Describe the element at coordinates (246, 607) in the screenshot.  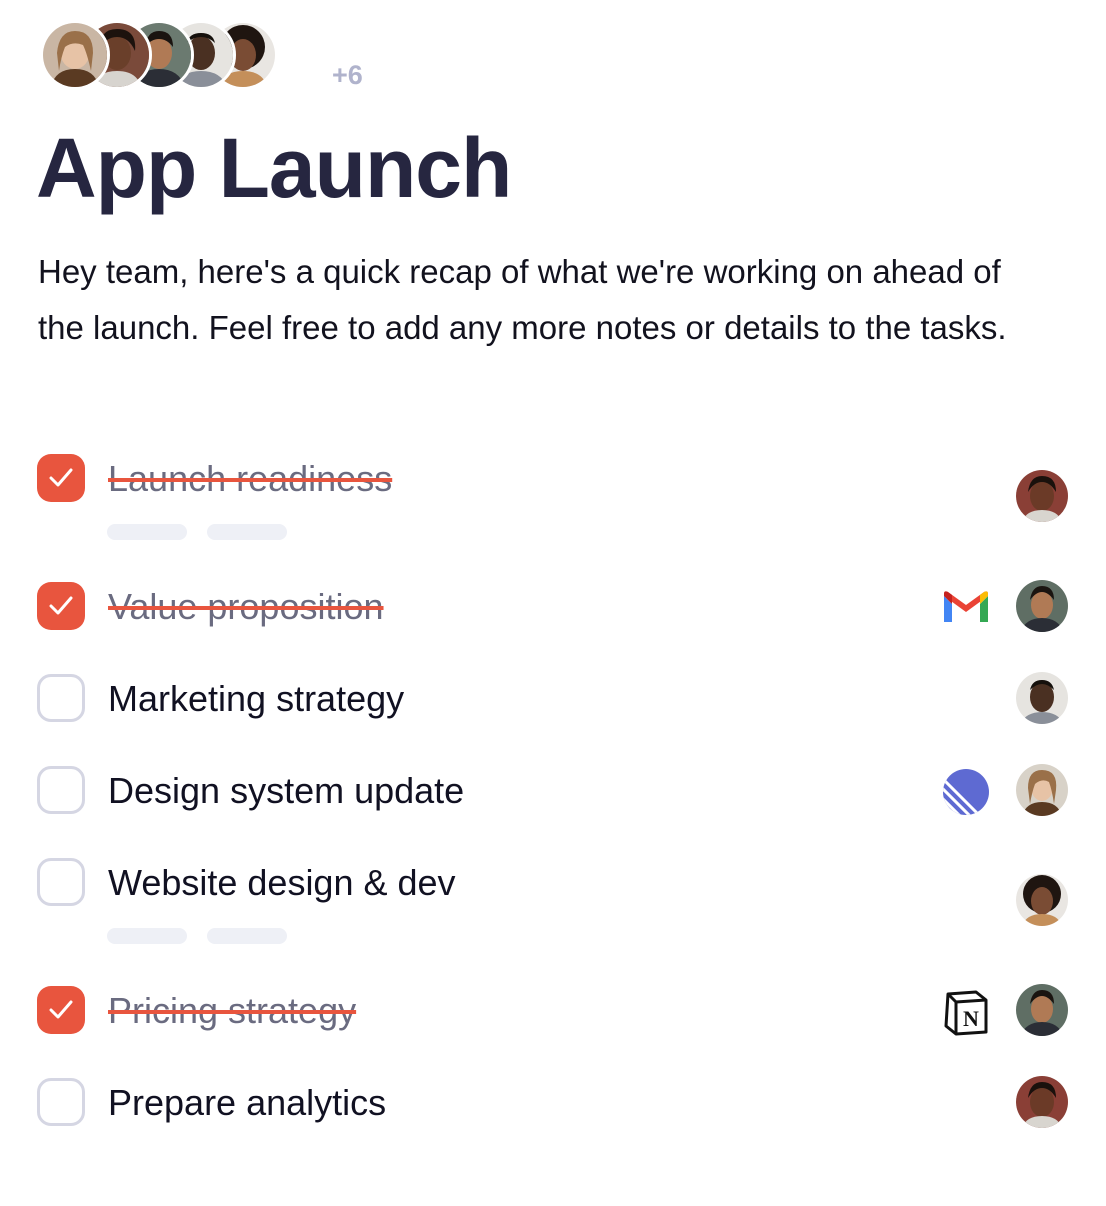
I see `task-label: Value proposition` at that location.